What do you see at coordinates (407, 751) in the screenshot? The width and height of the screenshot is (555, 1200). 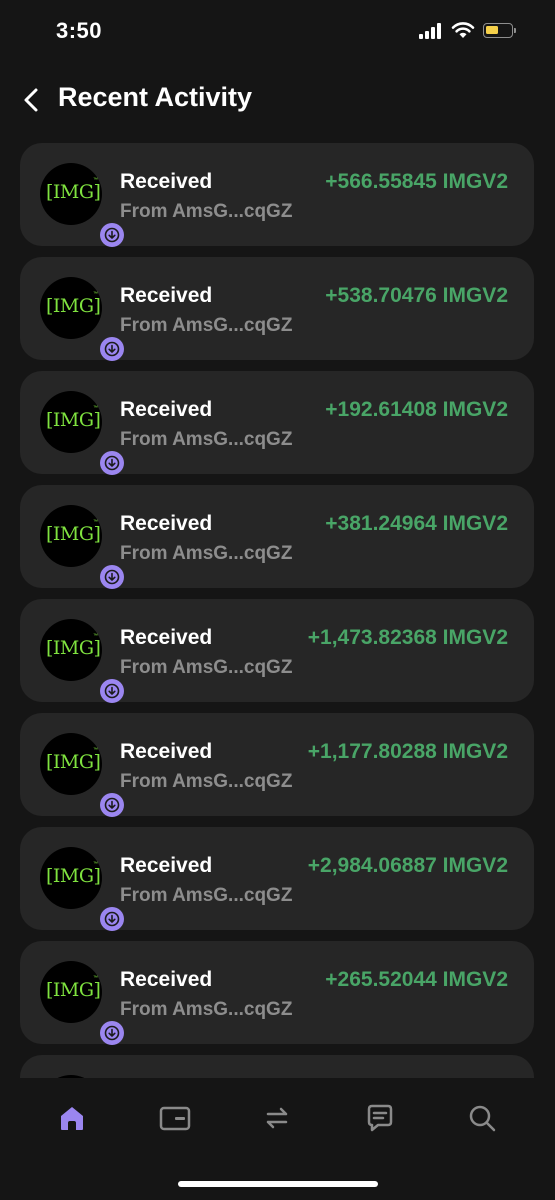 I see `transaction-amount: +1,177.80288 IMGV2` at bounding box center [407, 751].